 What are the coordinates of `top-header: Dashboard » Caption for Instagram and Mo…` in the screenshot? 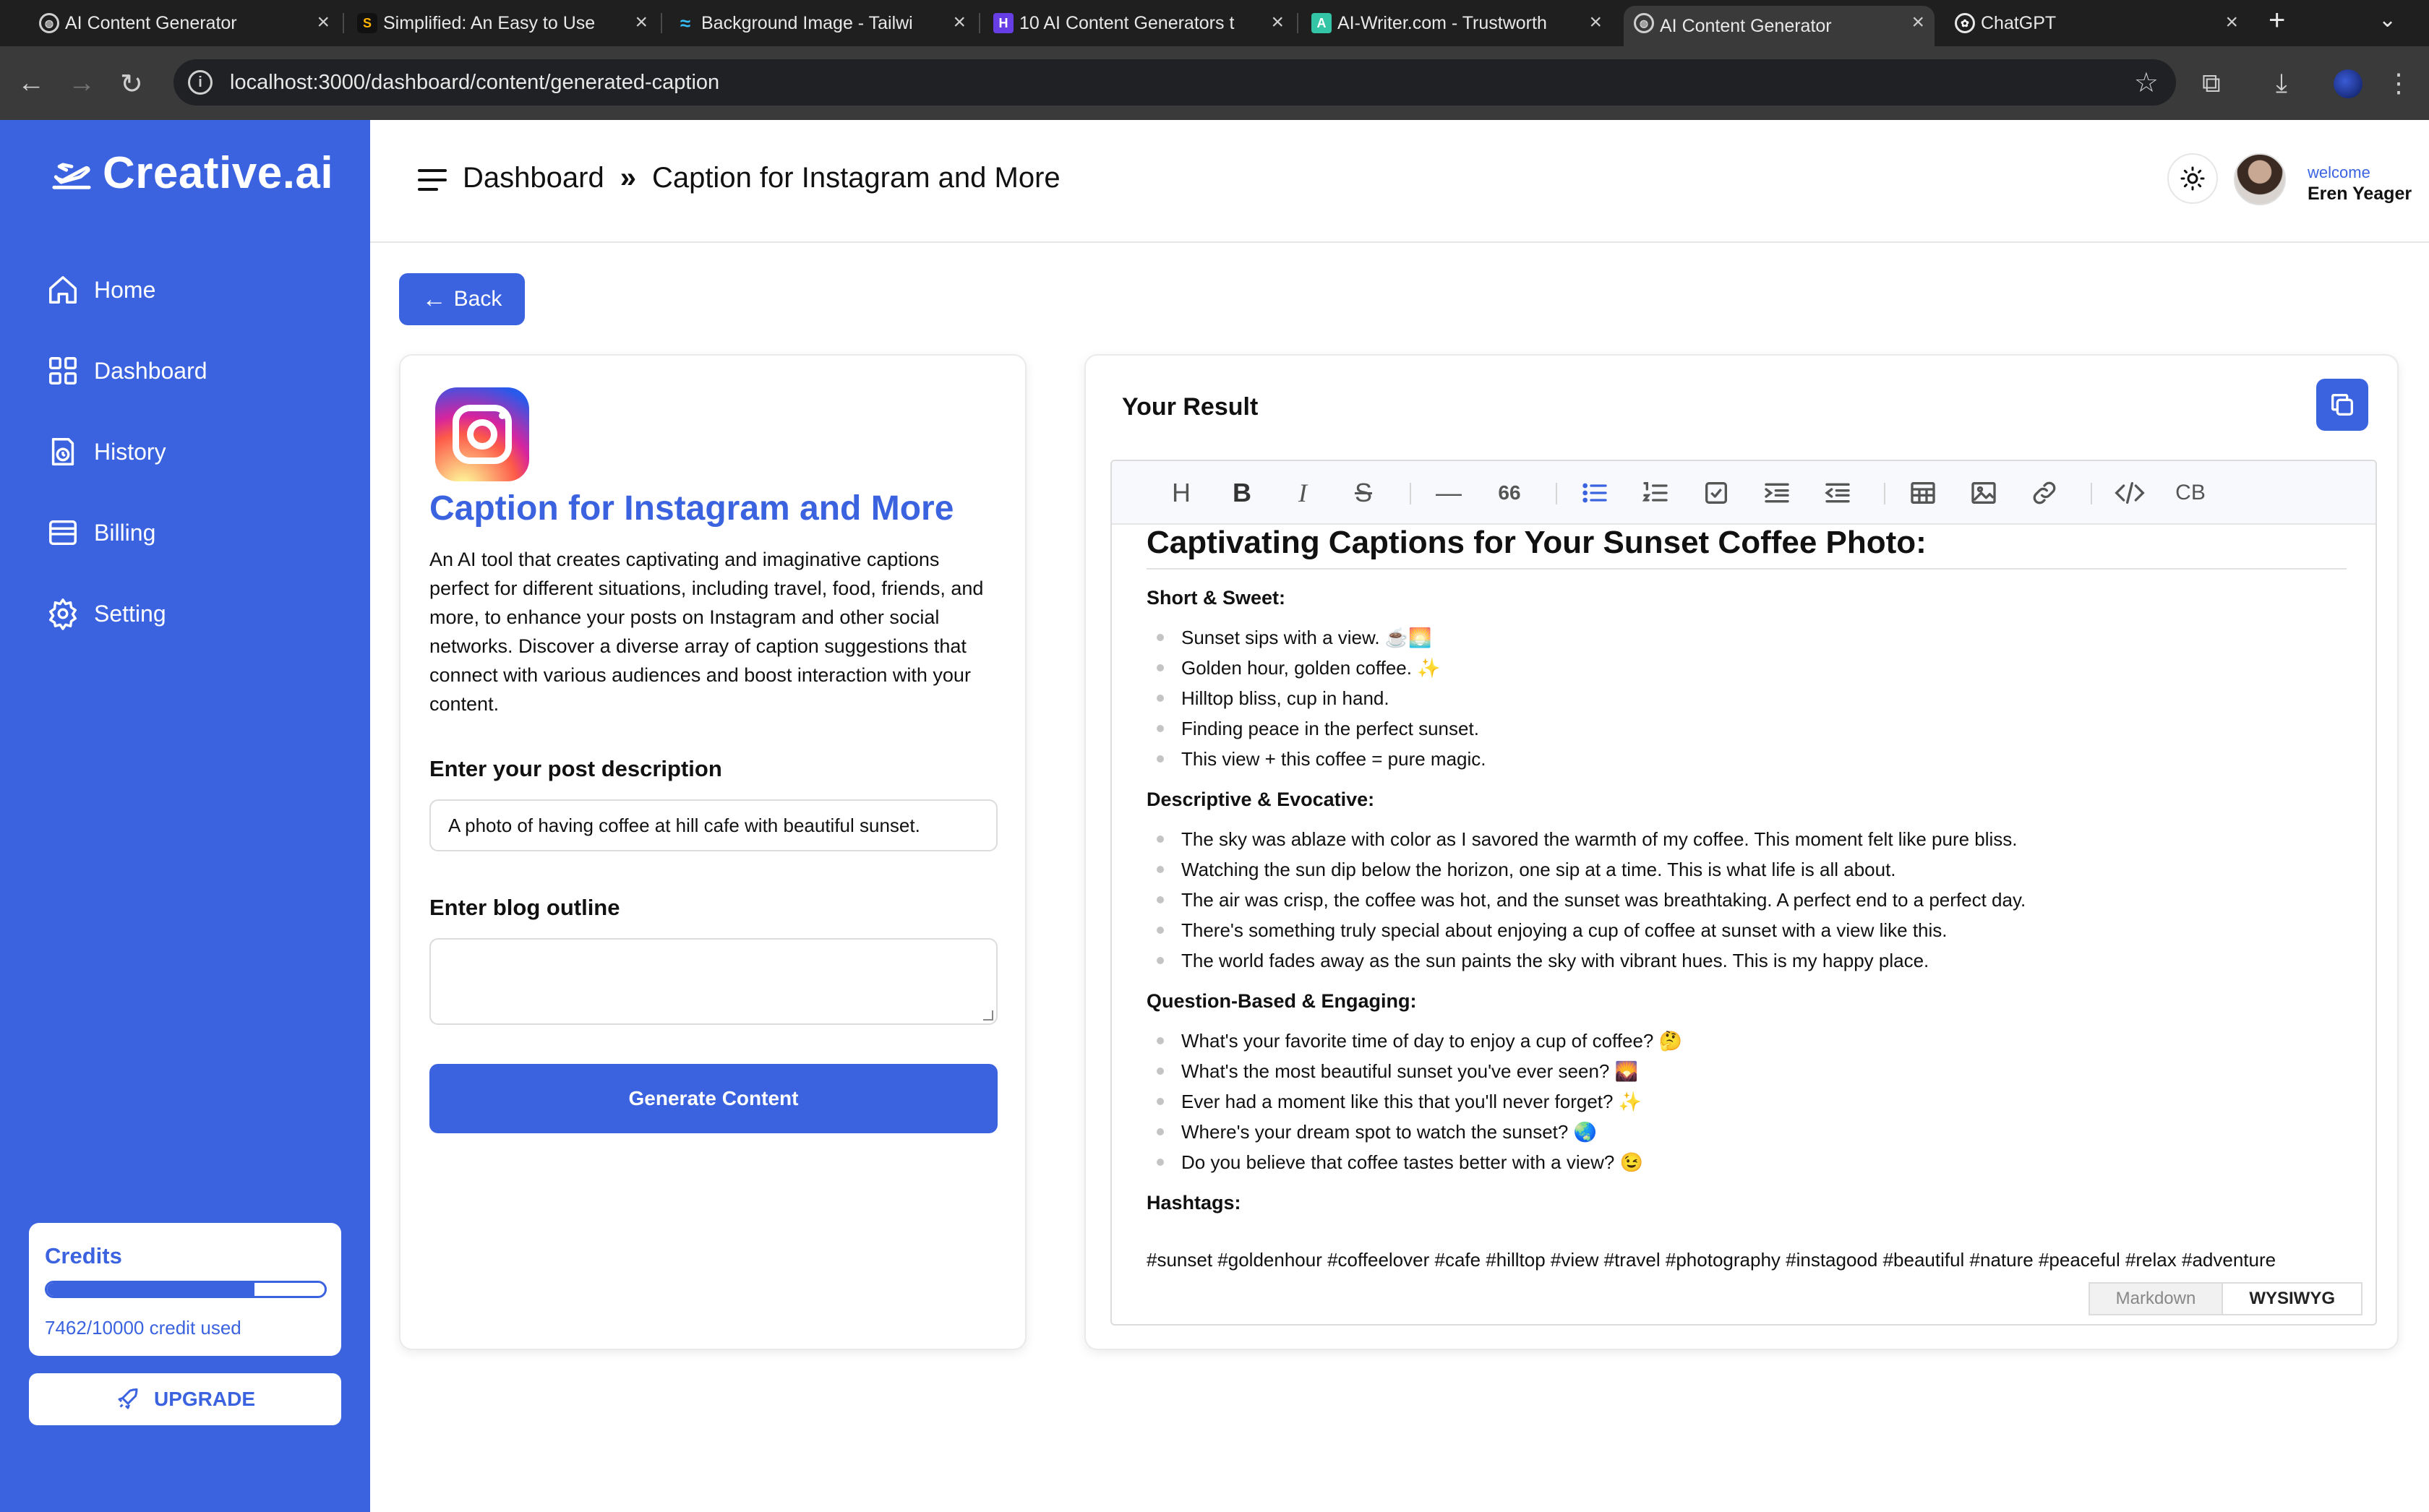 It's located at (1399, 181).